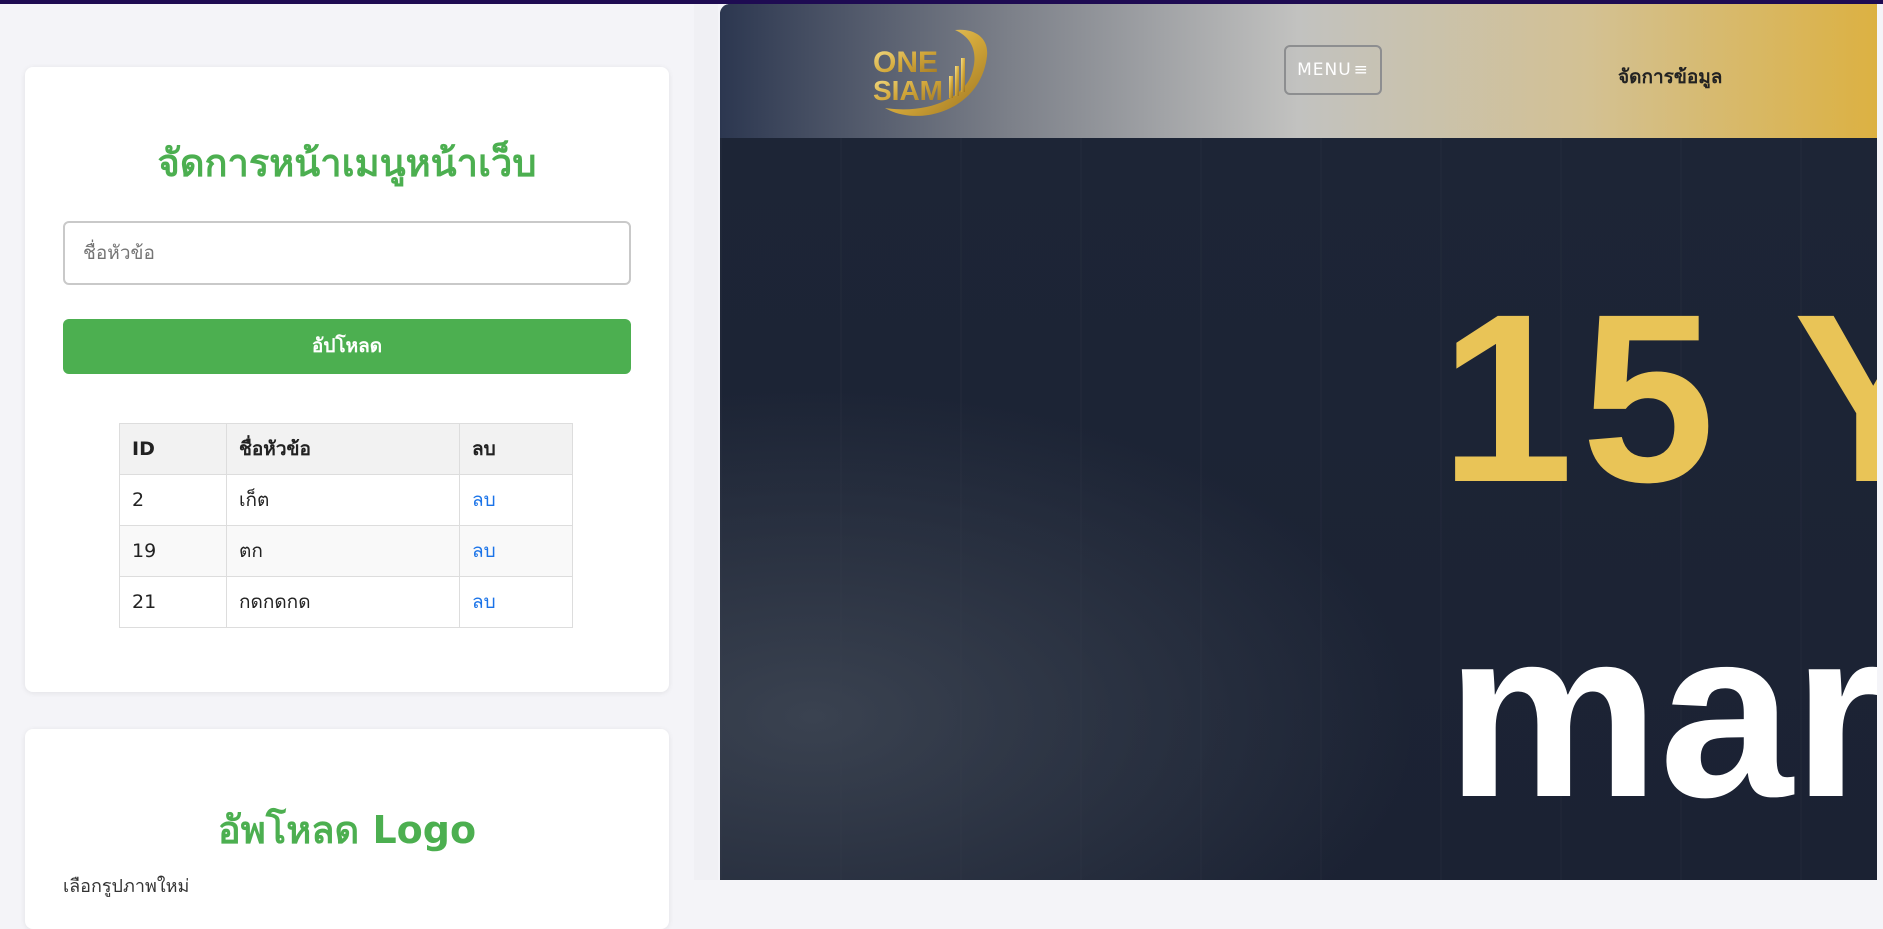 The height and width of the screenshot is (929, 1883). I want to click on menu-label: MENU, so click(1324, 70).